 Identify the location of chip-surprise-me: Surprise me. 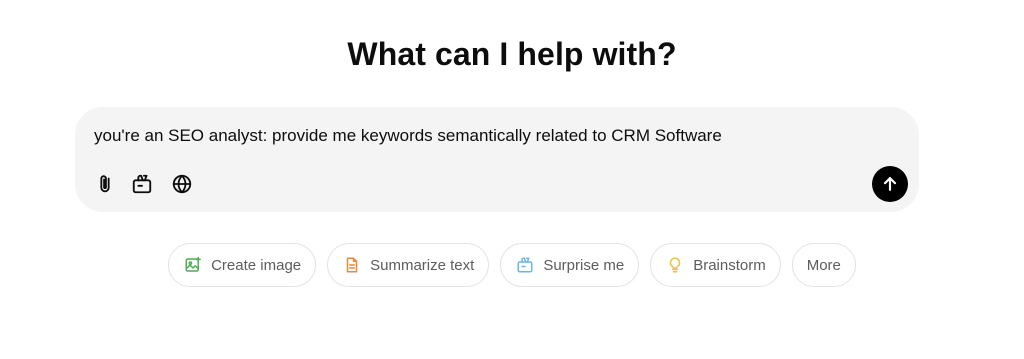
(570, 265).